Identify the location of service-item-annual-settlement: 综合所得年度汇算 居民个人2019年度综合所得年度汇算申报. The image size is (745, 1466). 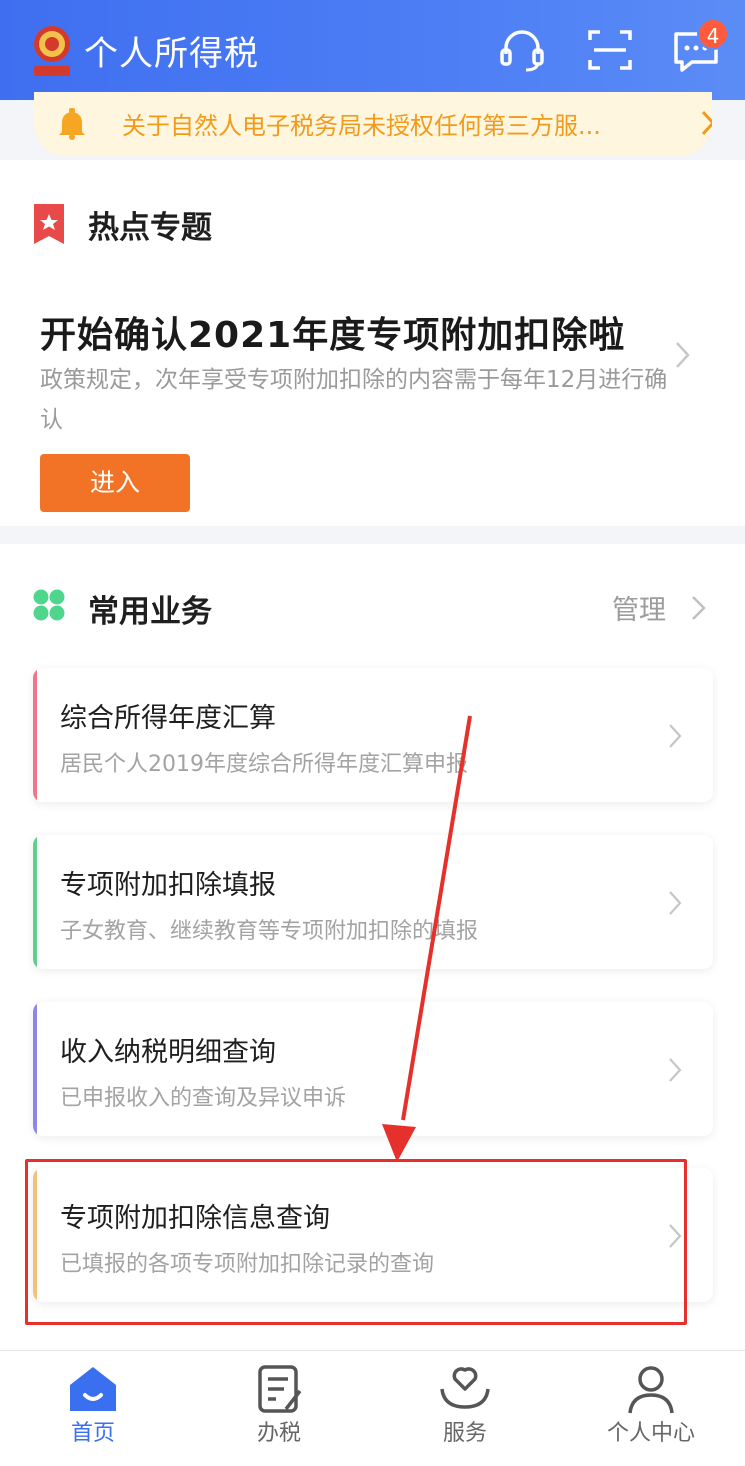
(373, 735).